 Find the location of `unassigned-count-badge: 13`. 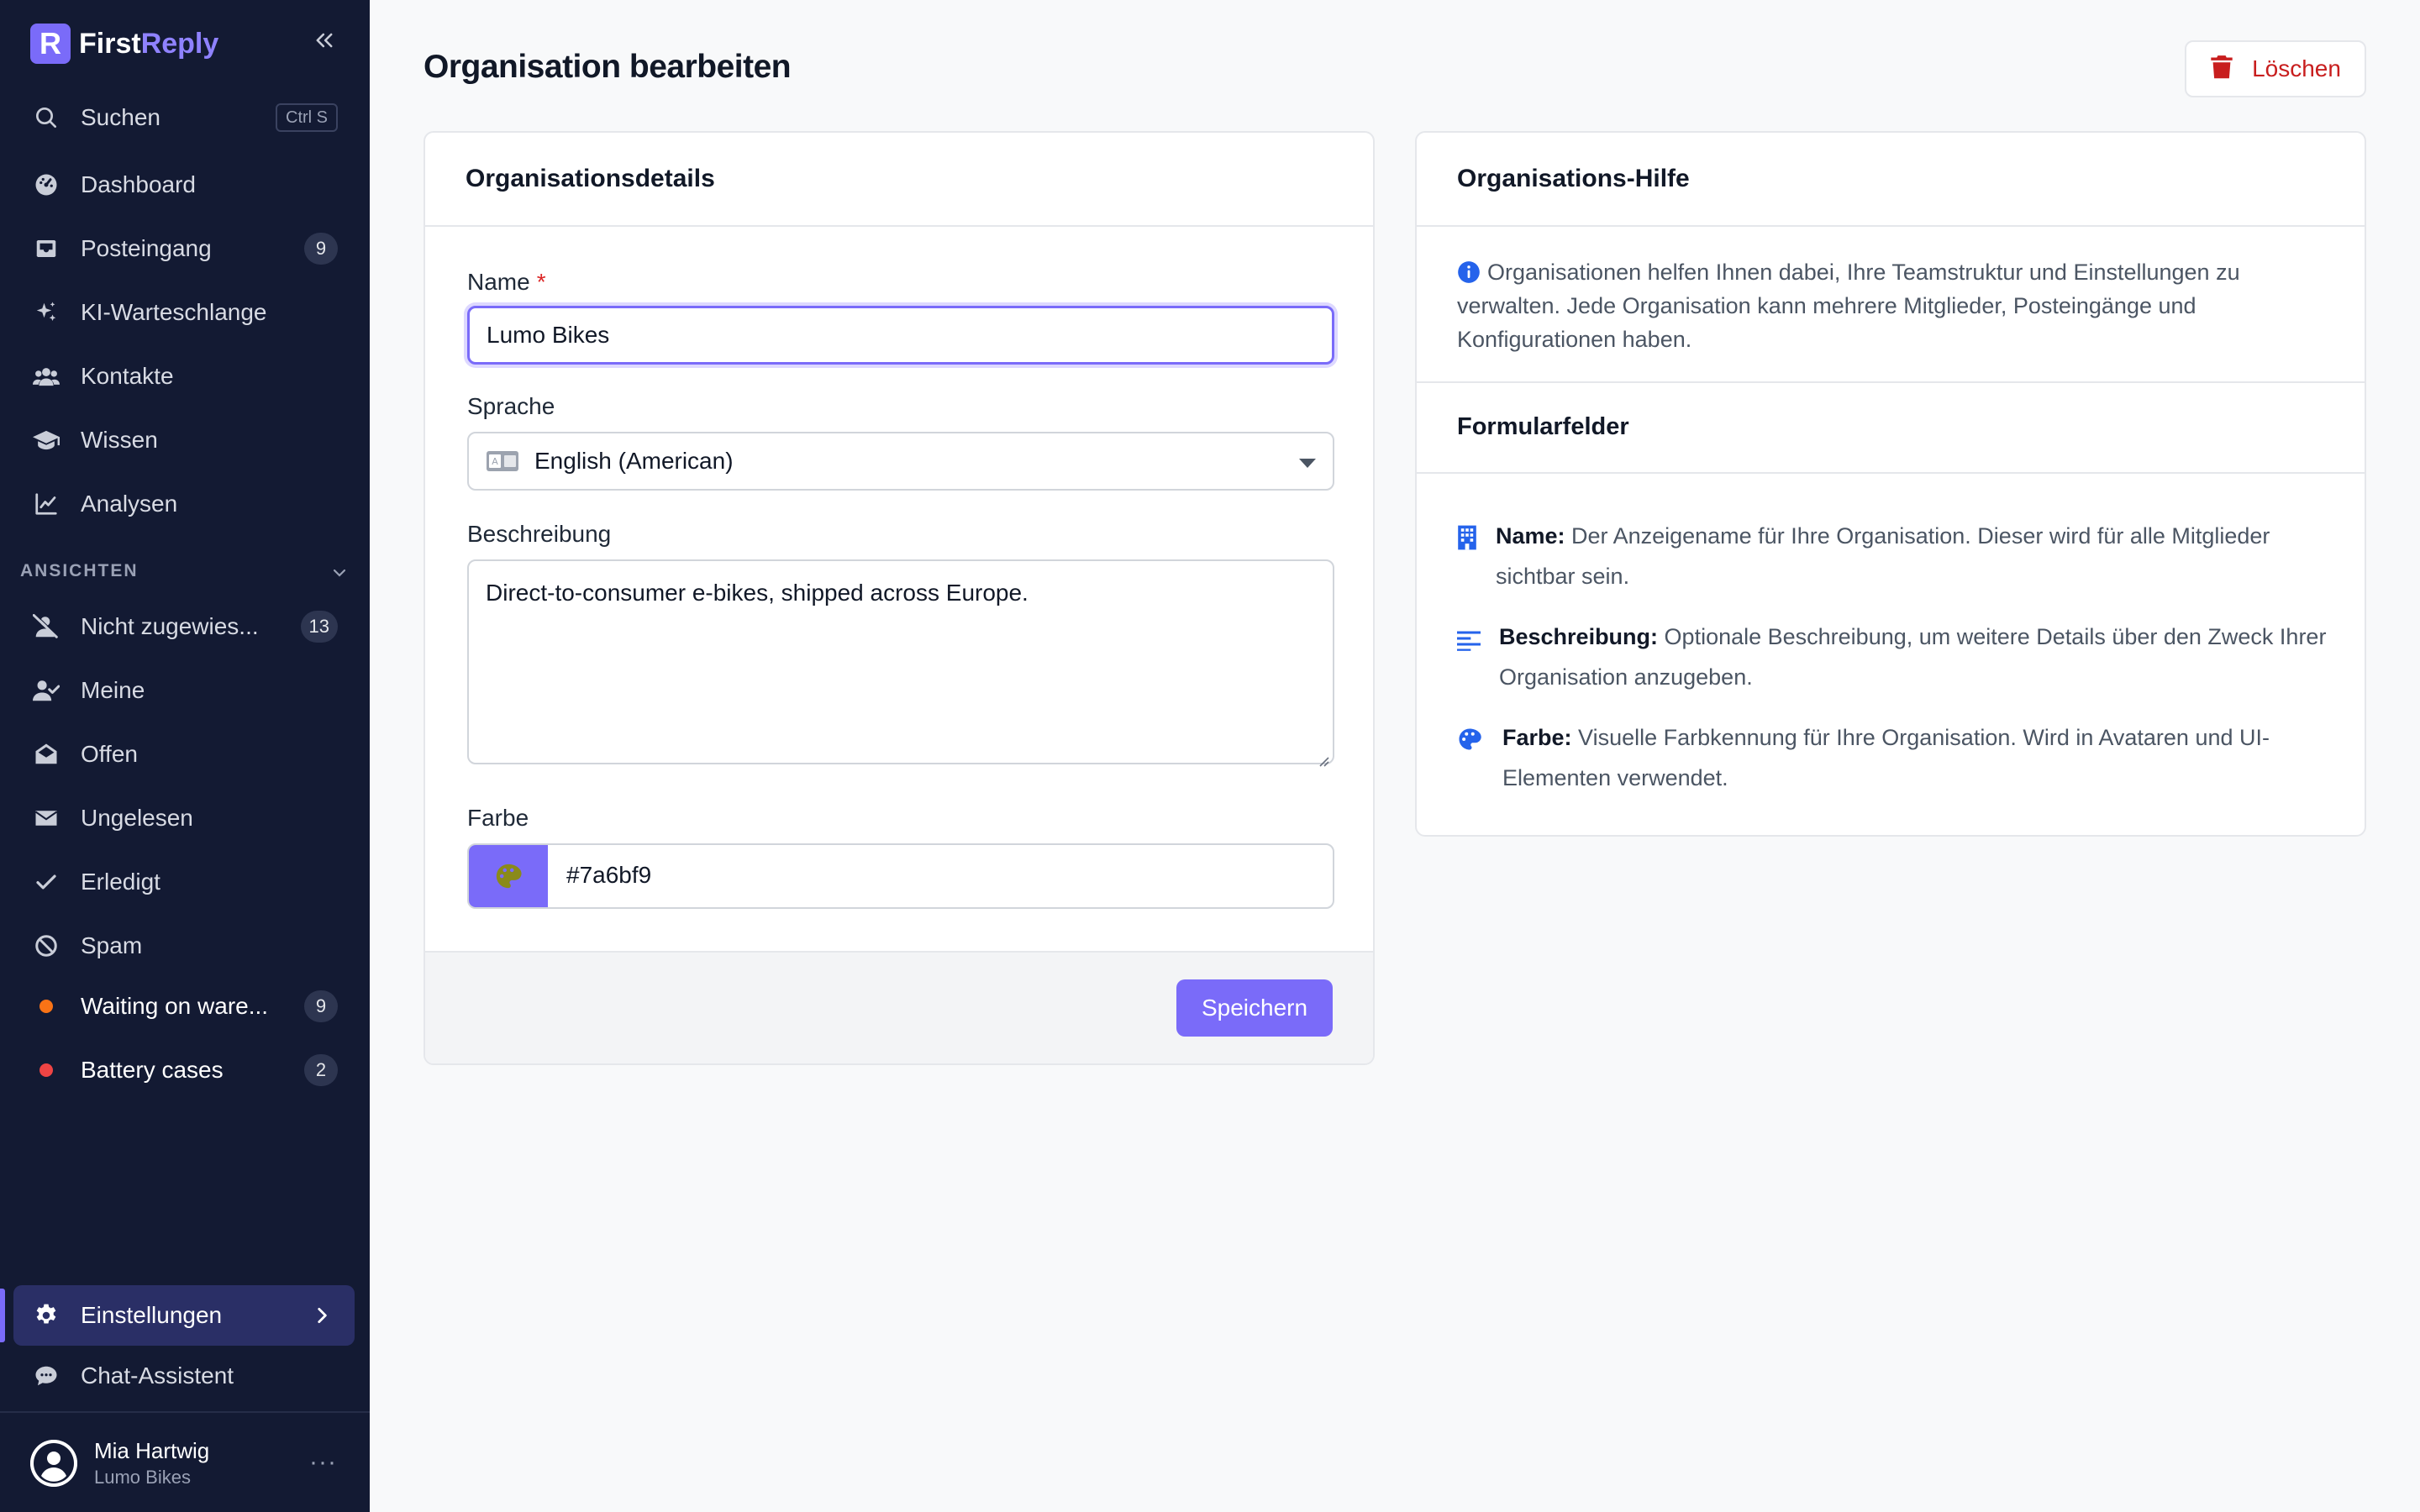

unassigned-count-badge: 13 is located at coordinates (319, 627).